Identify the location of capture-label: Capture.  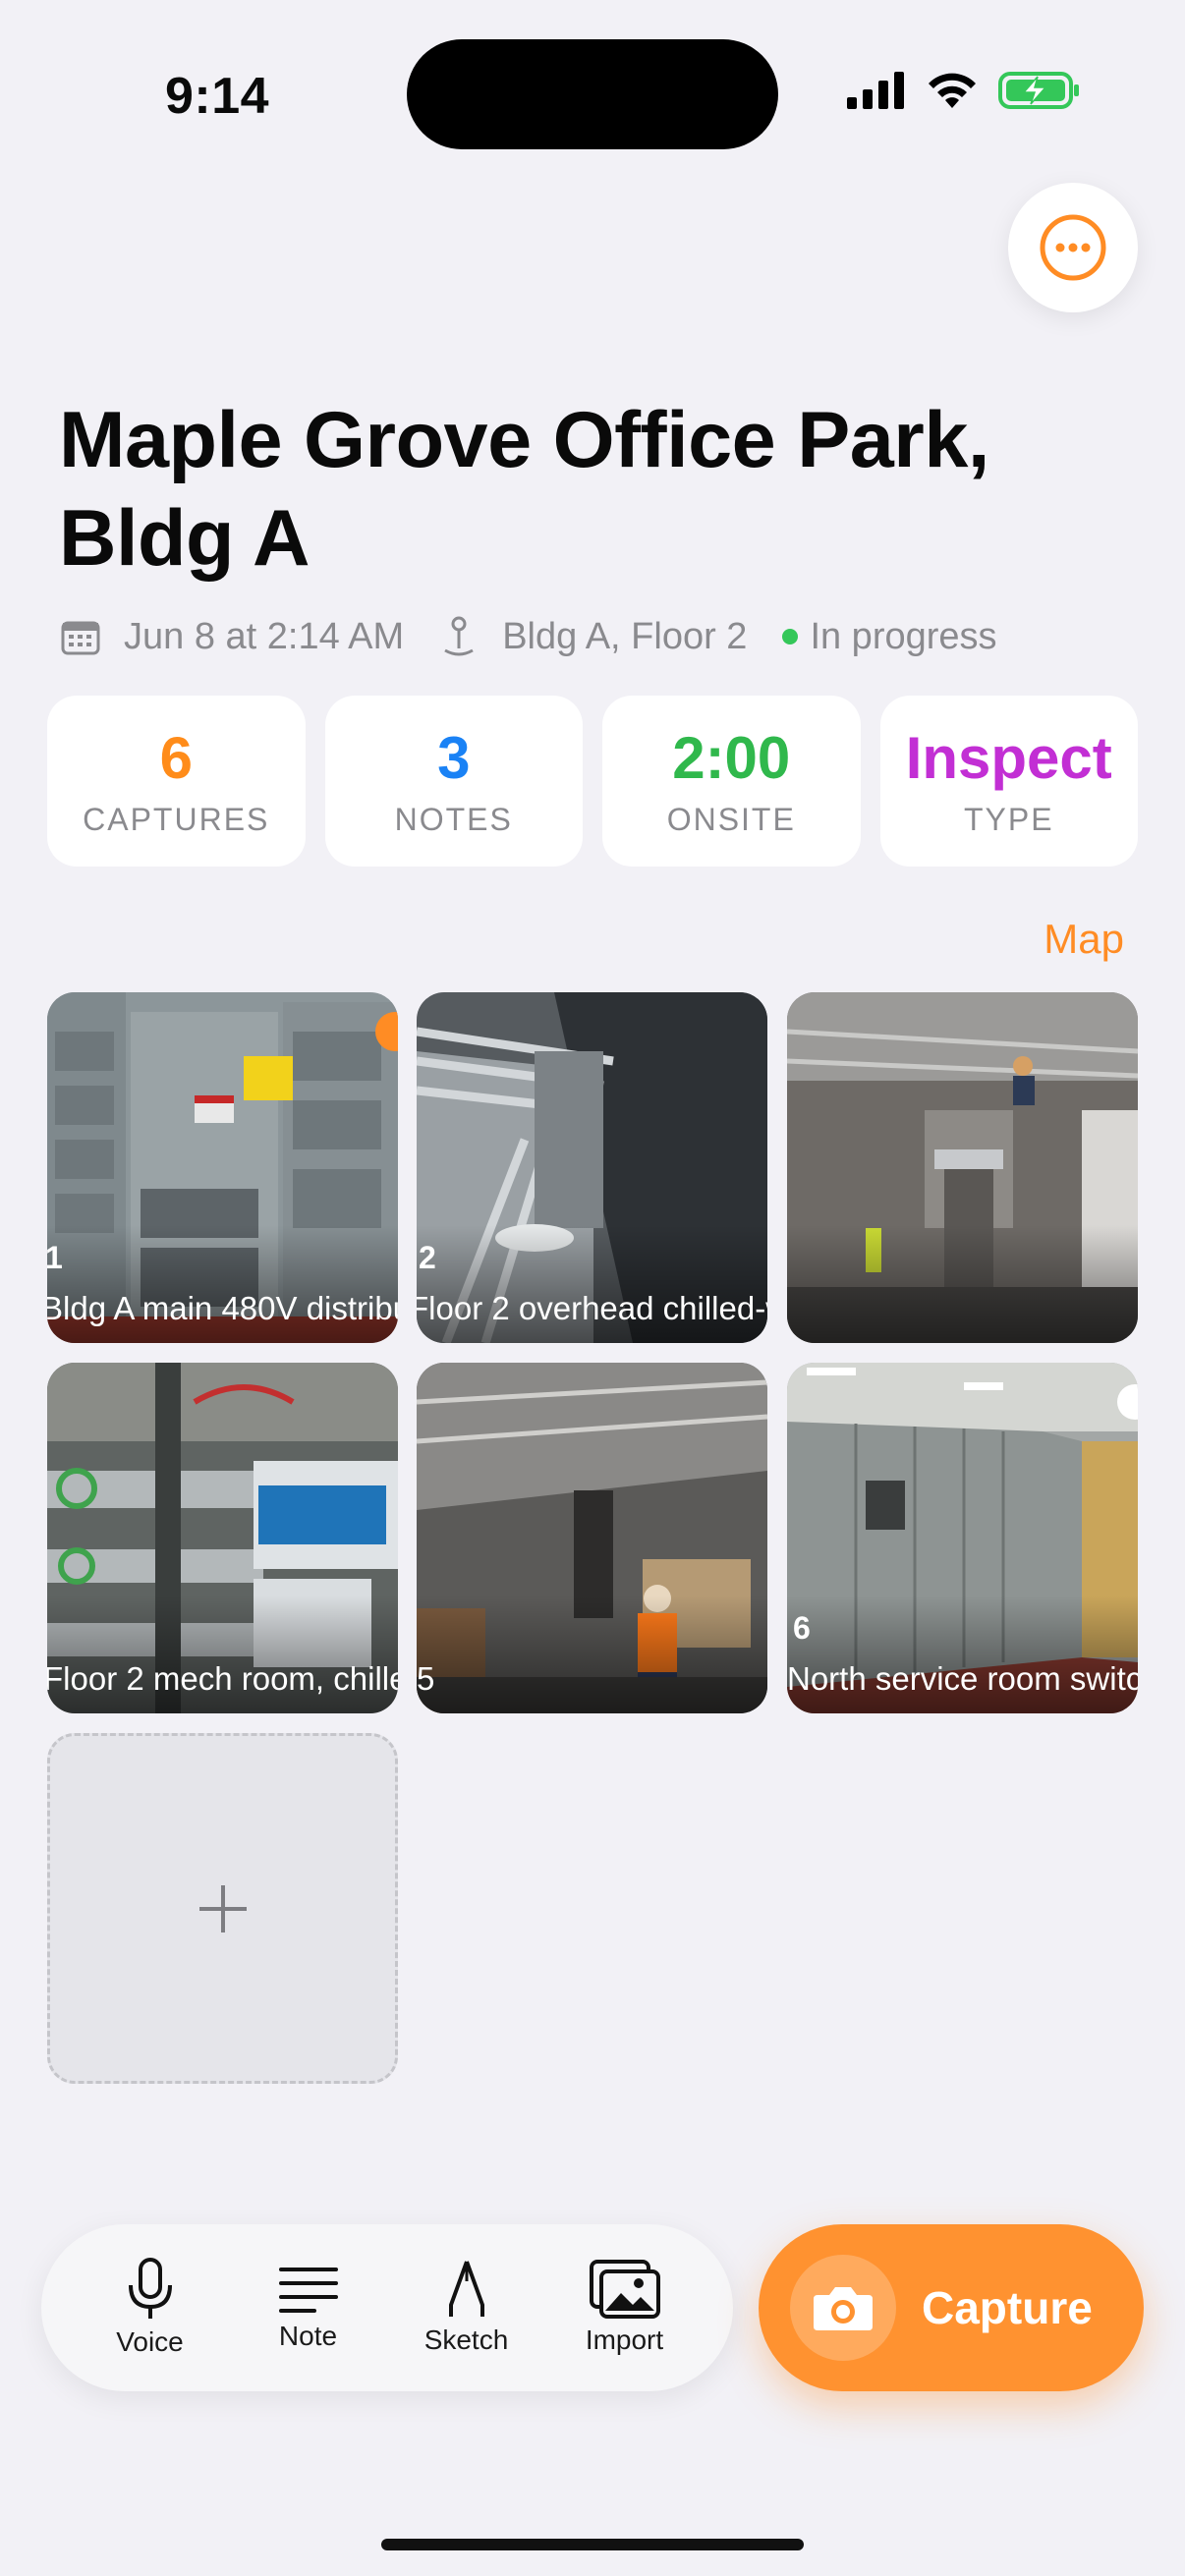
(1008, 2307).